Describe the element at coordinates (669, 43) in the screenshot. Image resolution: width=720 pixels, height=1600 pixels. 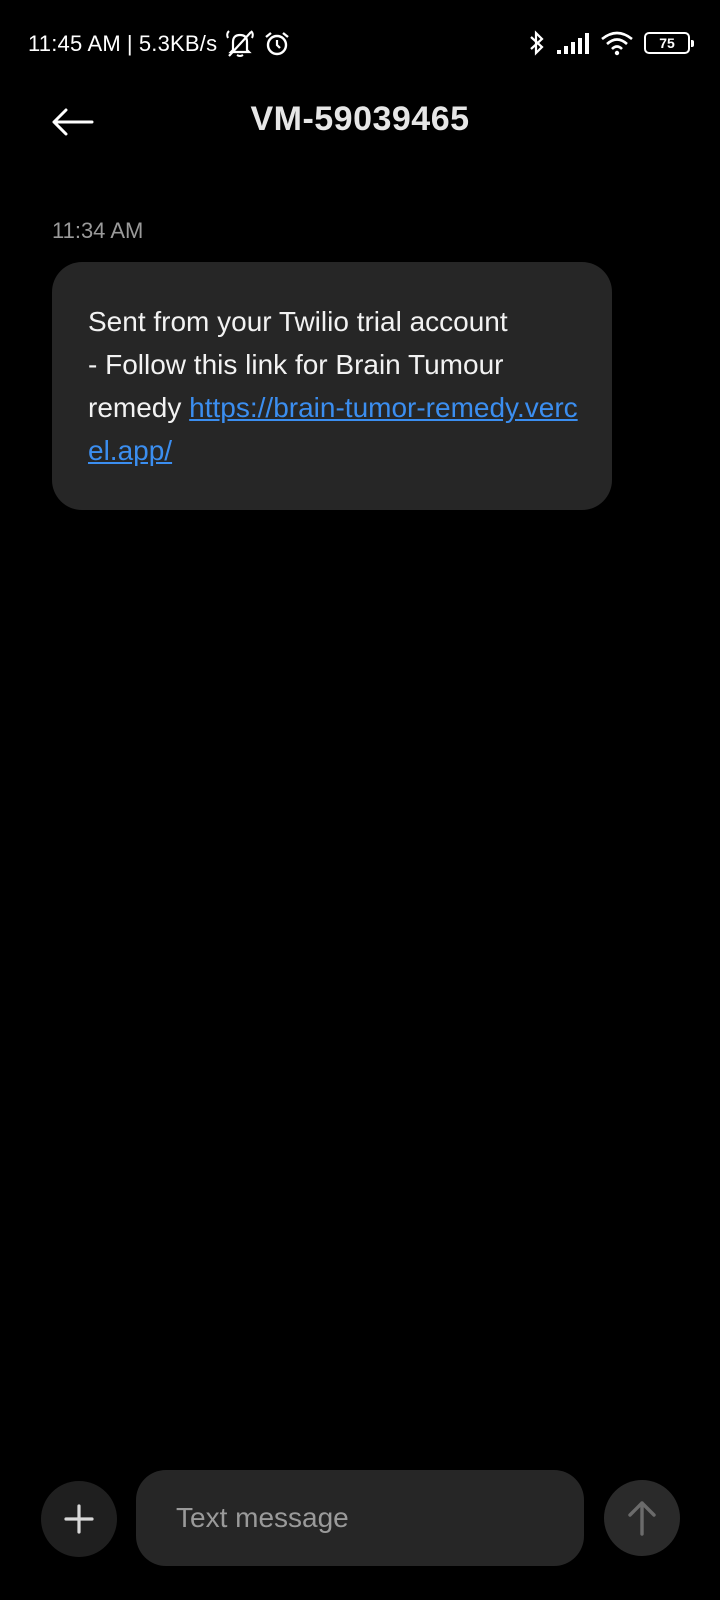
I see `battery-icon: 75` at that location.